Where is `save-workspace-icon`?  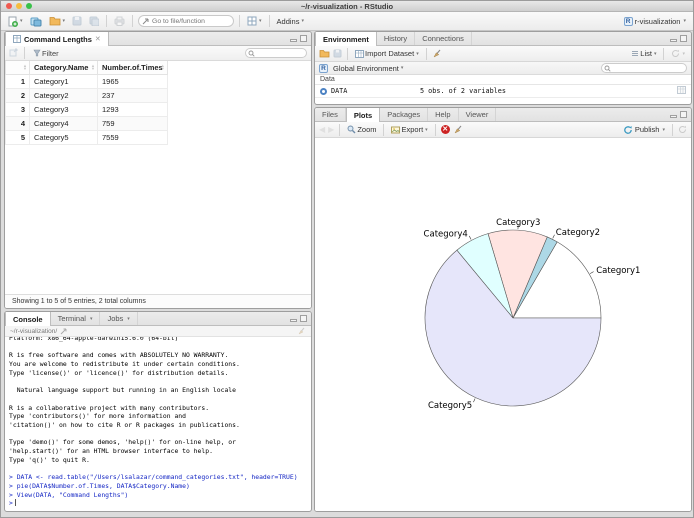 save-workspace-icon is located at coordinates (337, 53).